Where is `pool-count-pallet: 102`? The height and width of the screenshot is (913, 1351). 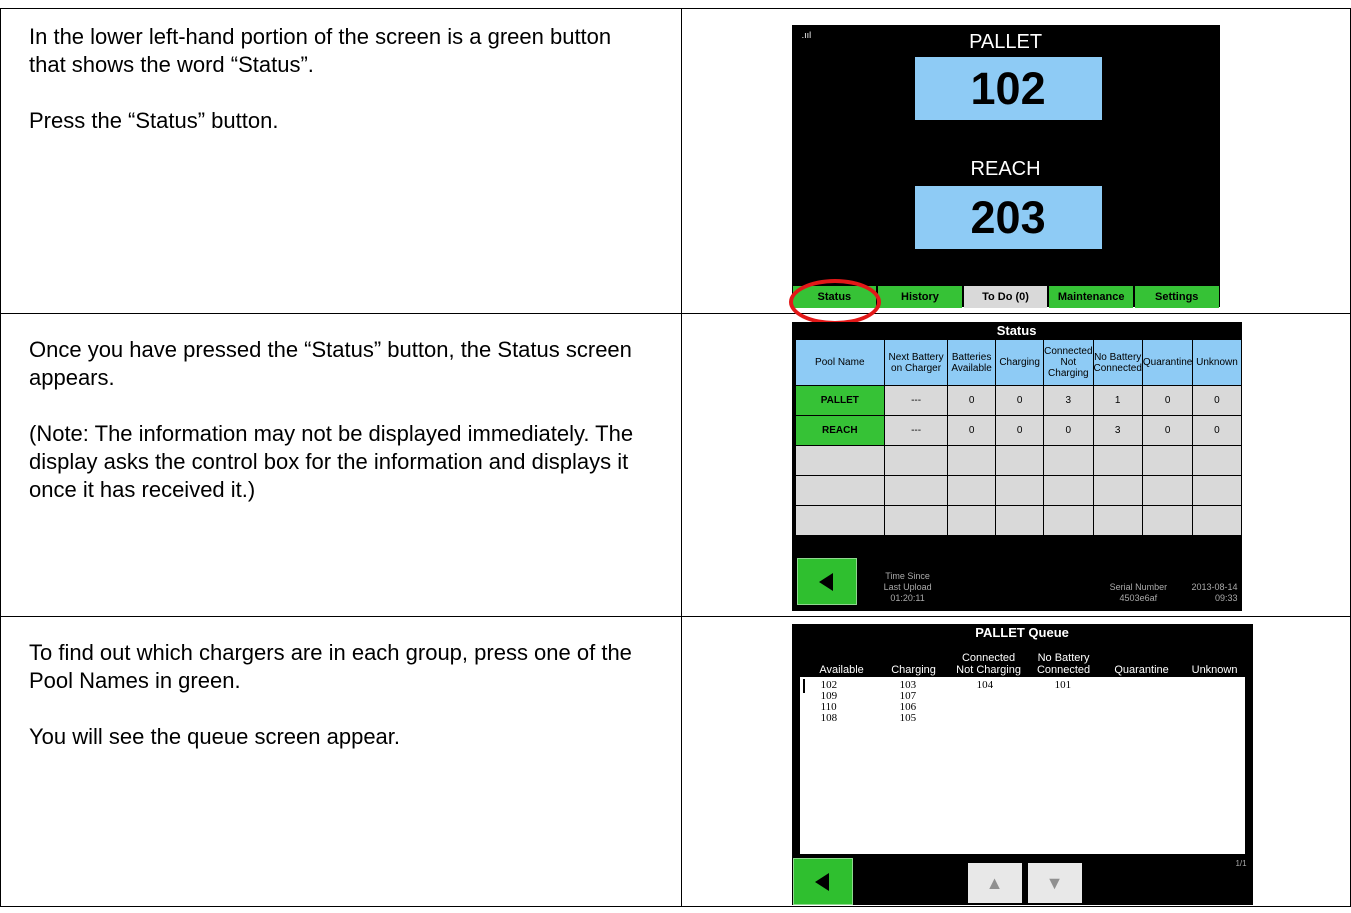 pool-count-pallet: 102 is located at coordinates (1008, 88).